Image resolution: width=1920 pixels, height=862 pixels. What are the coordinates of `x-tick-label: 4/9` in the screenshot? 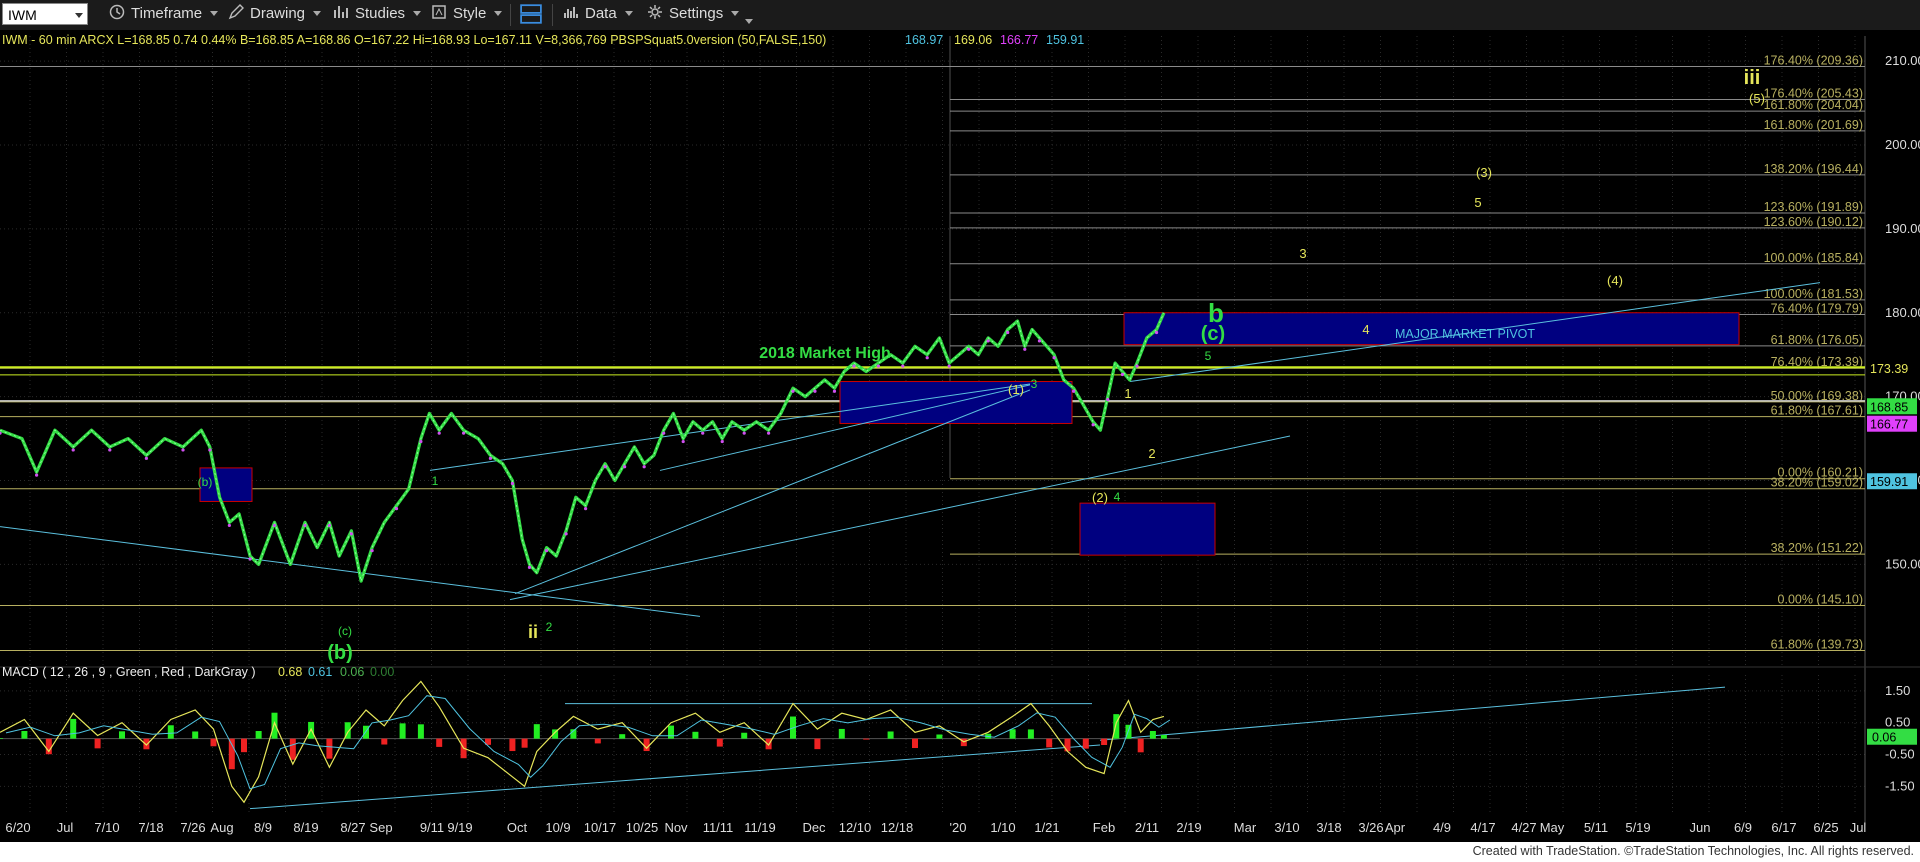 It's located at (1442, 827).